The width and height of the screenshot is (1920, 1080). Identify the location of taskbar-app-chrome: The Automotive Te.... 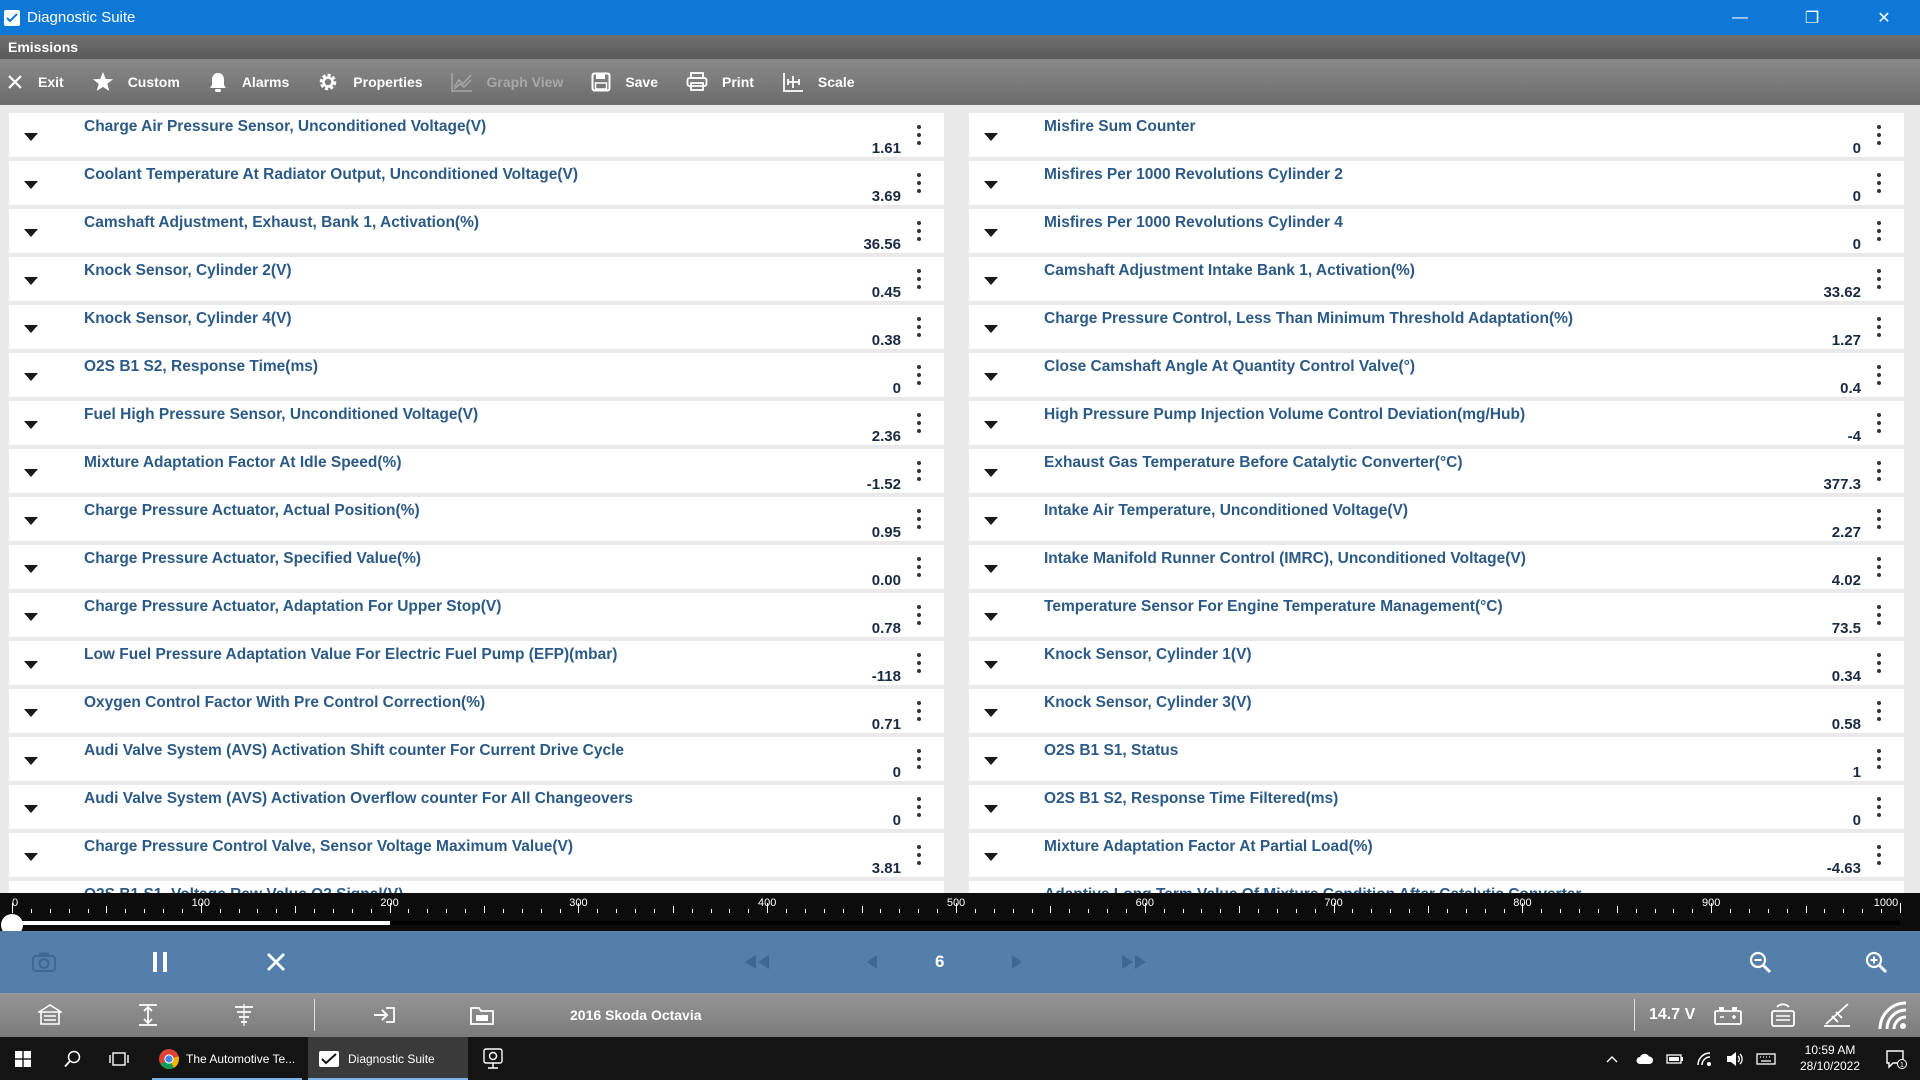
(227, 1058).